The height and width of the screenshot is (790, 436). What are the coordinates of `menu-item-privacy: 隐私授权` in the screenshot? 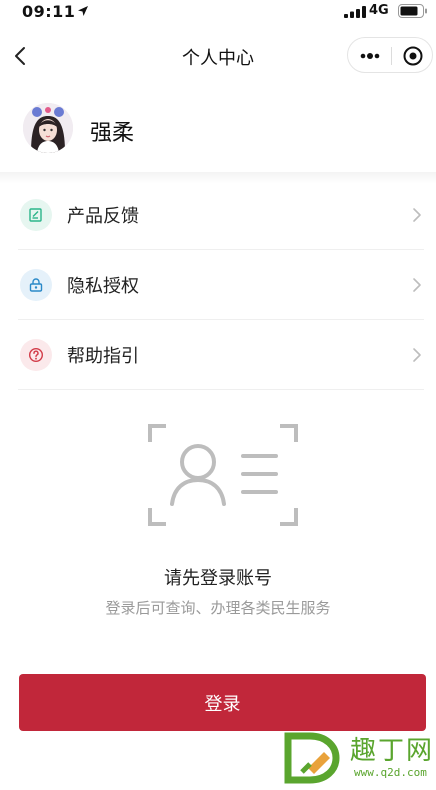 It's located at (218, 285).